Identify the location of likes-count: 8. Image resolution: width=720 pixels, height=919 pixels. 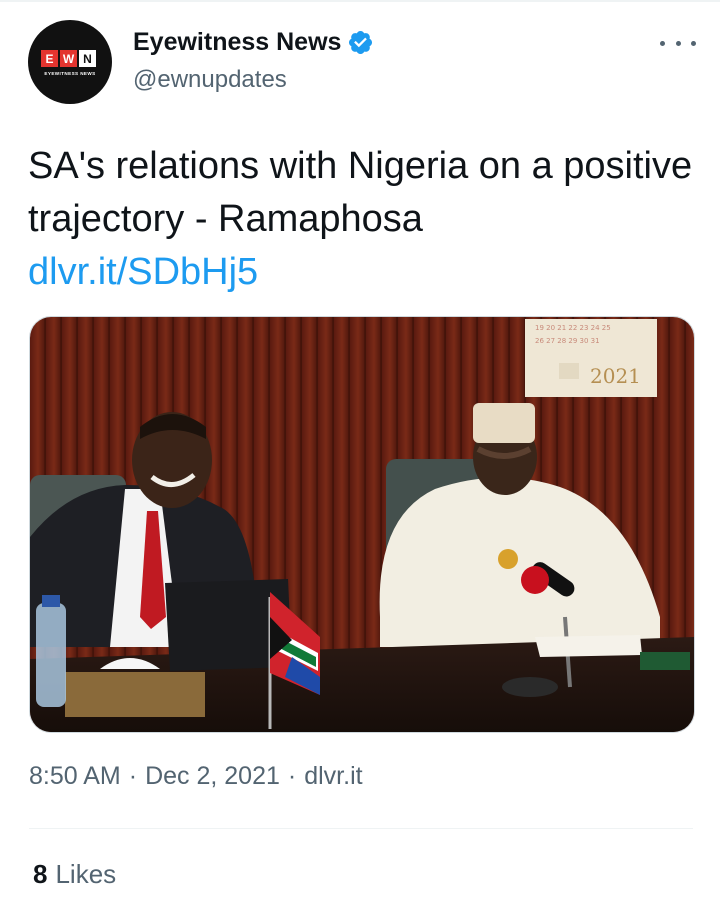
(40, 874).